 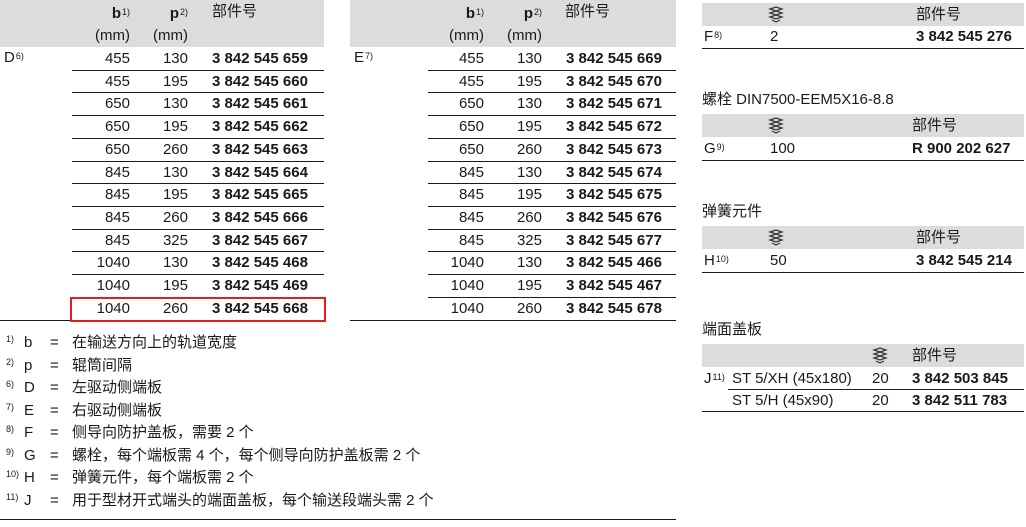 I want to click on part-number: 3 842 545 663, so click(x=260, y=149).